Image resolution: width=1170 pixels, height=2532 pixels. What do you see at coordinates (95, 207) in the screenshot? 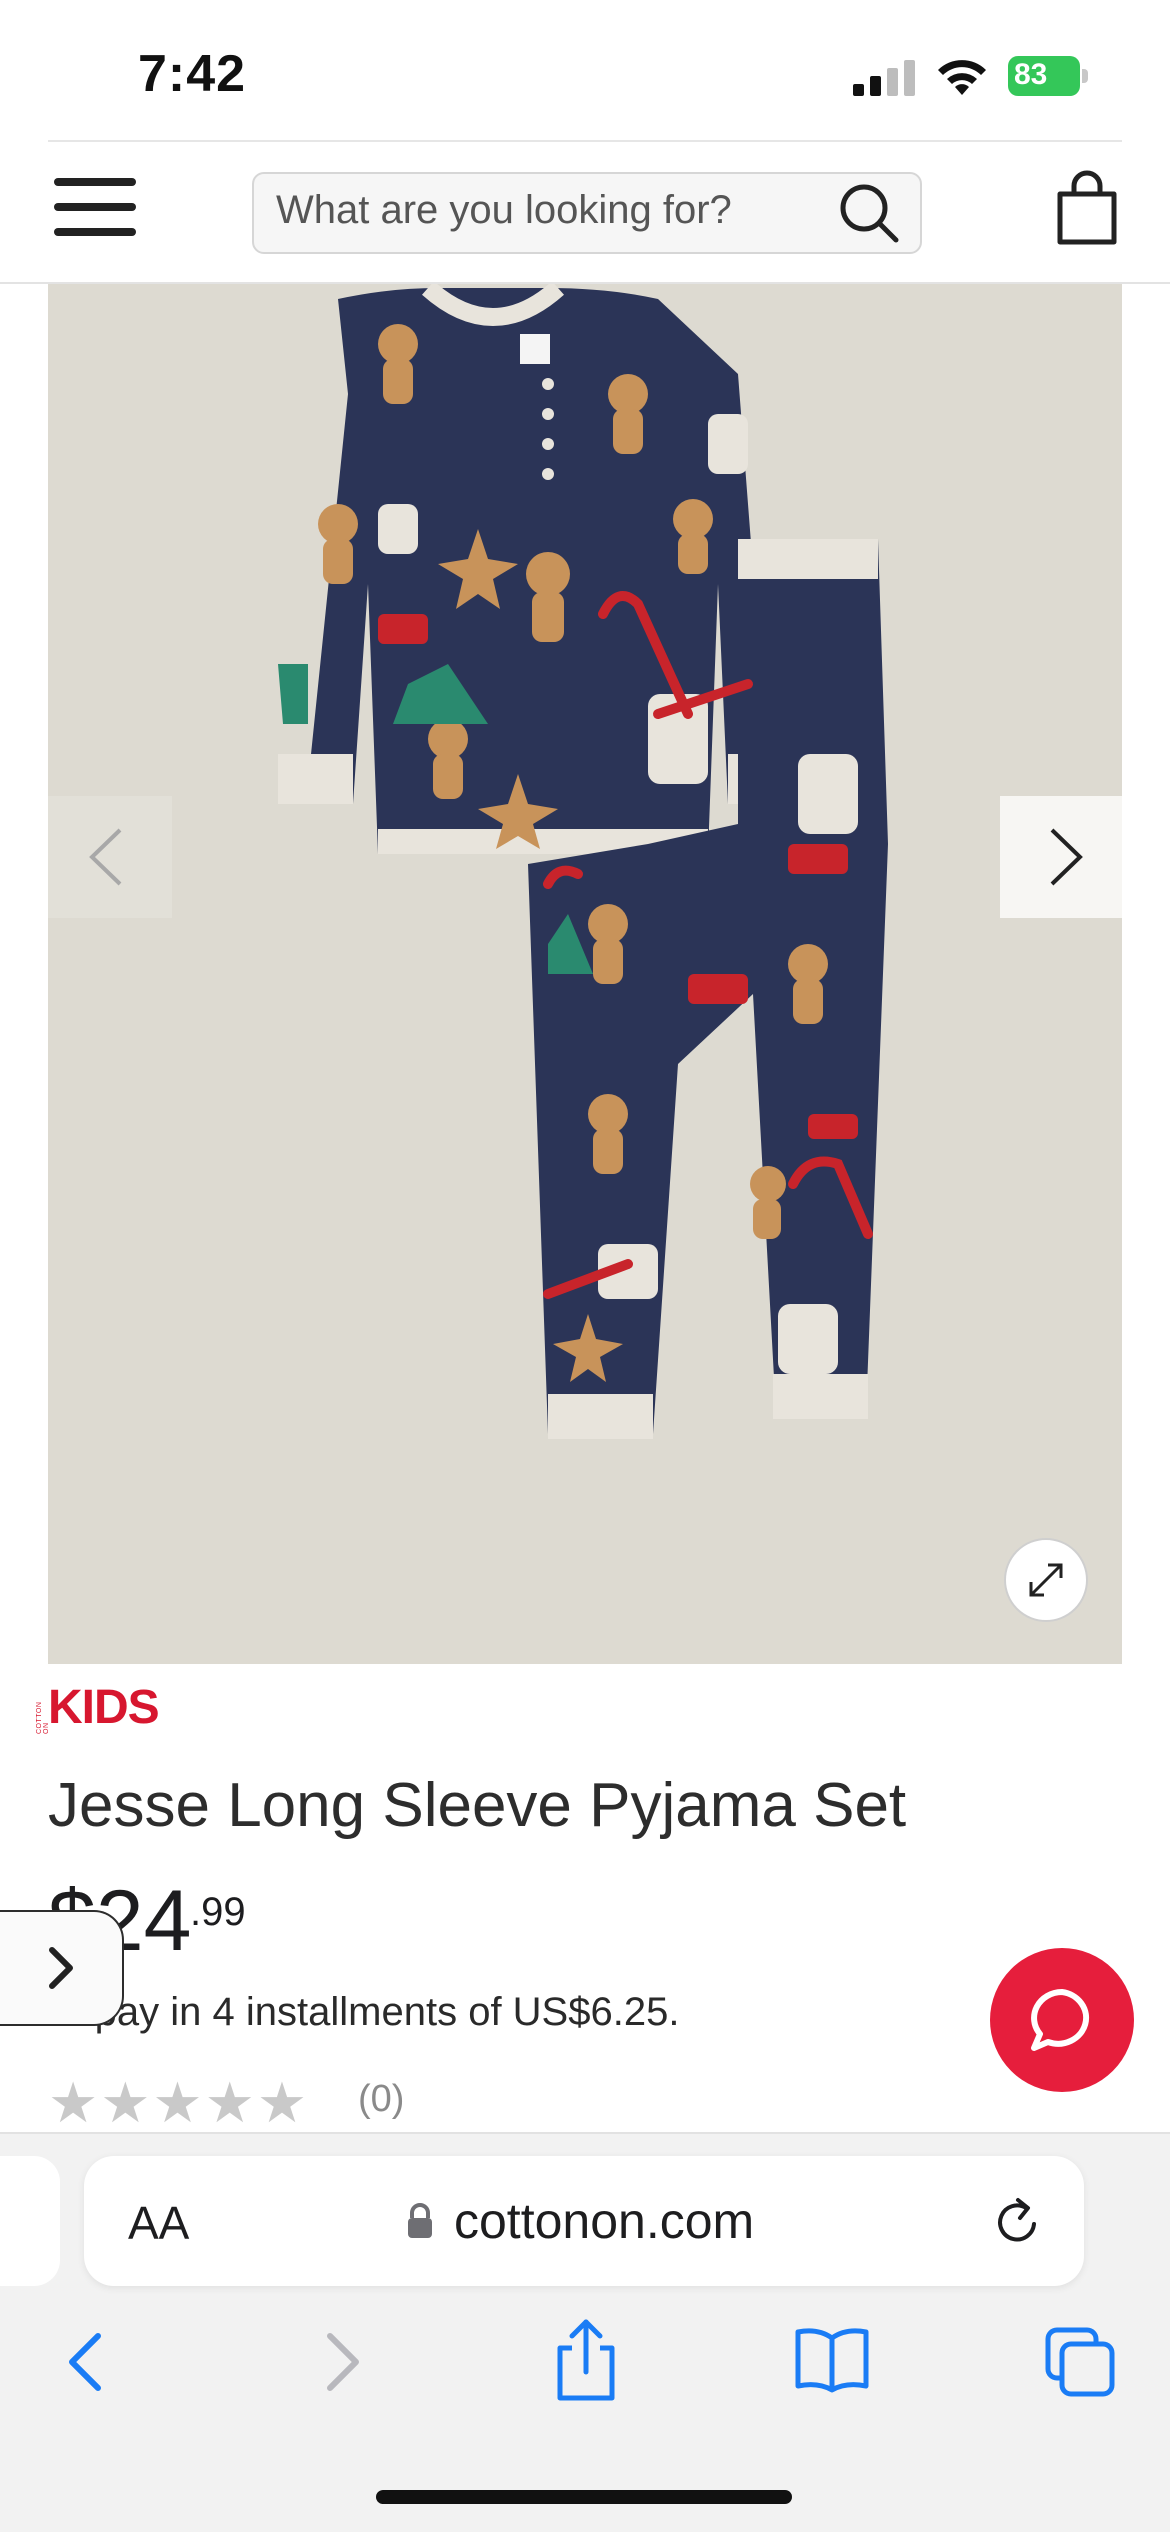
I see `menu-icon` at bounding box center [95, 207].